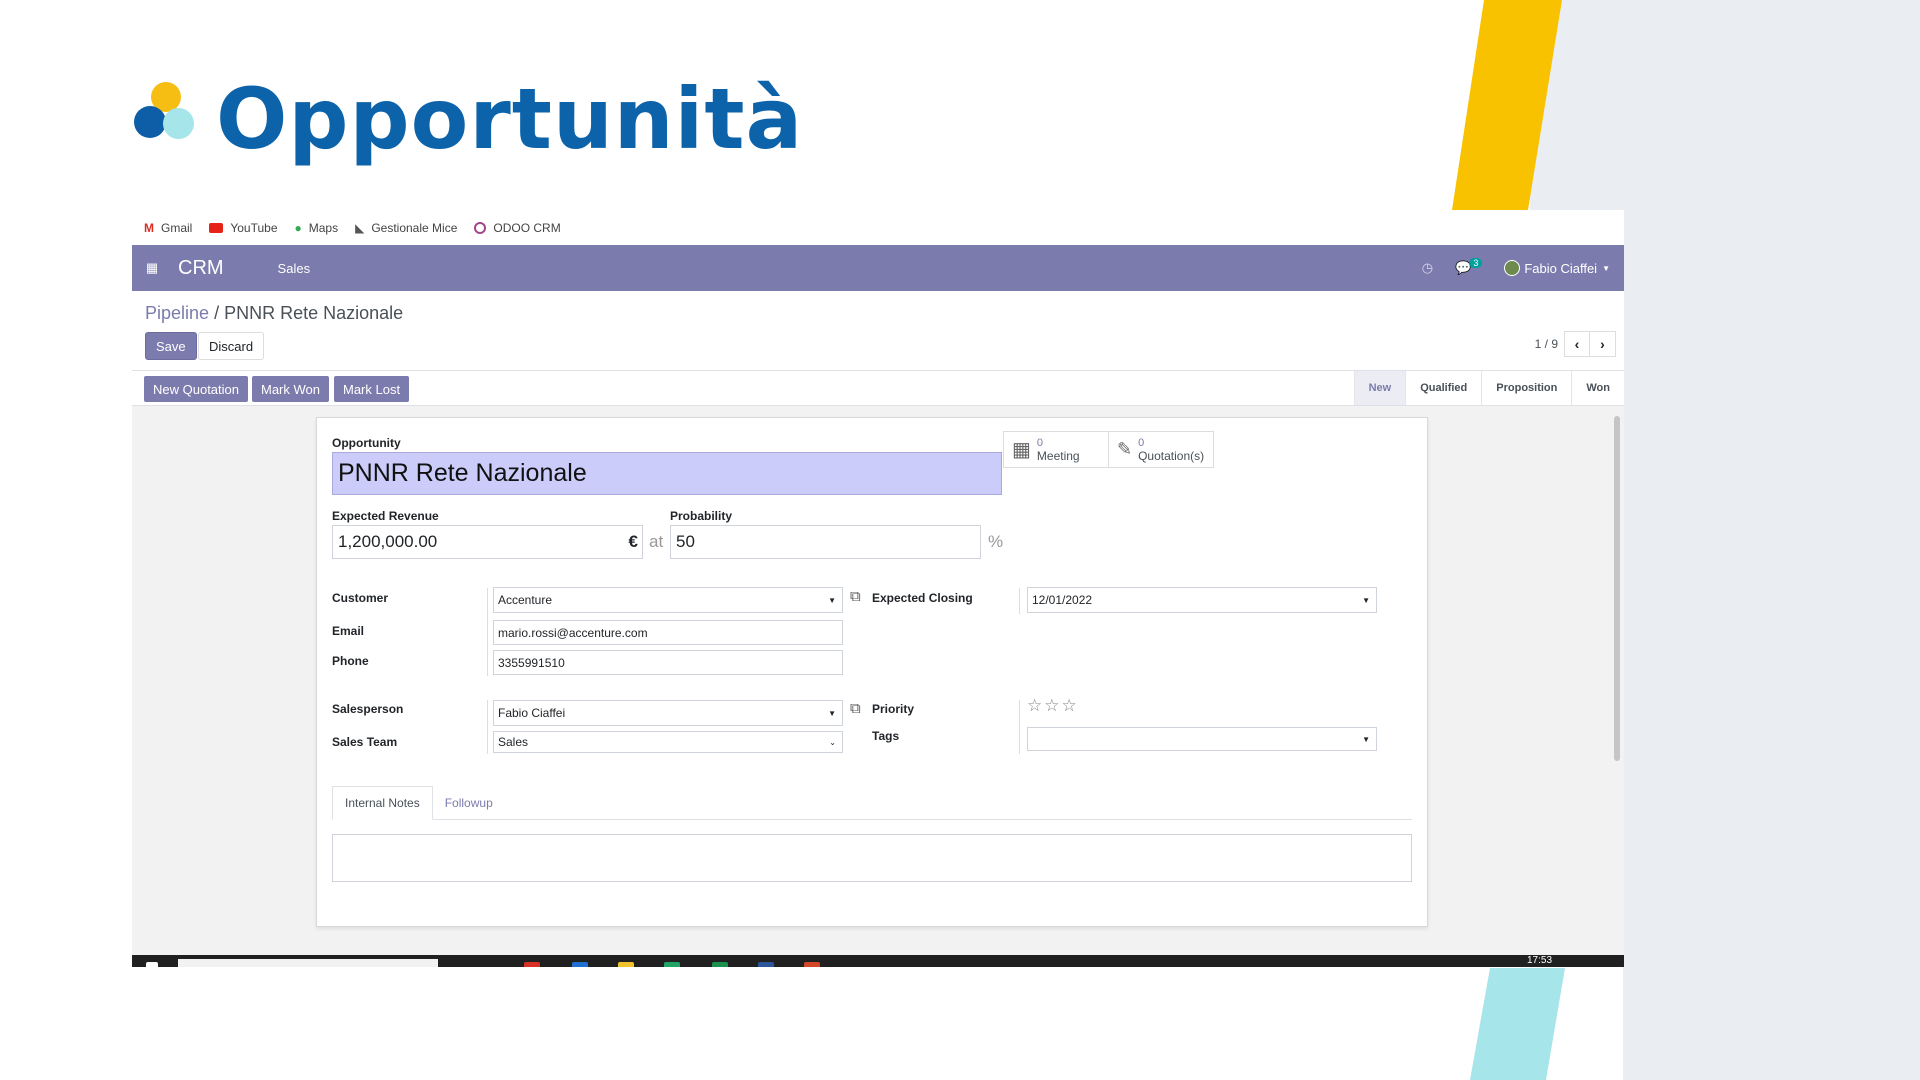  Describe the element at coordinates (308, 963) in the screenshot. I see `taskbar-search-box` at that location.